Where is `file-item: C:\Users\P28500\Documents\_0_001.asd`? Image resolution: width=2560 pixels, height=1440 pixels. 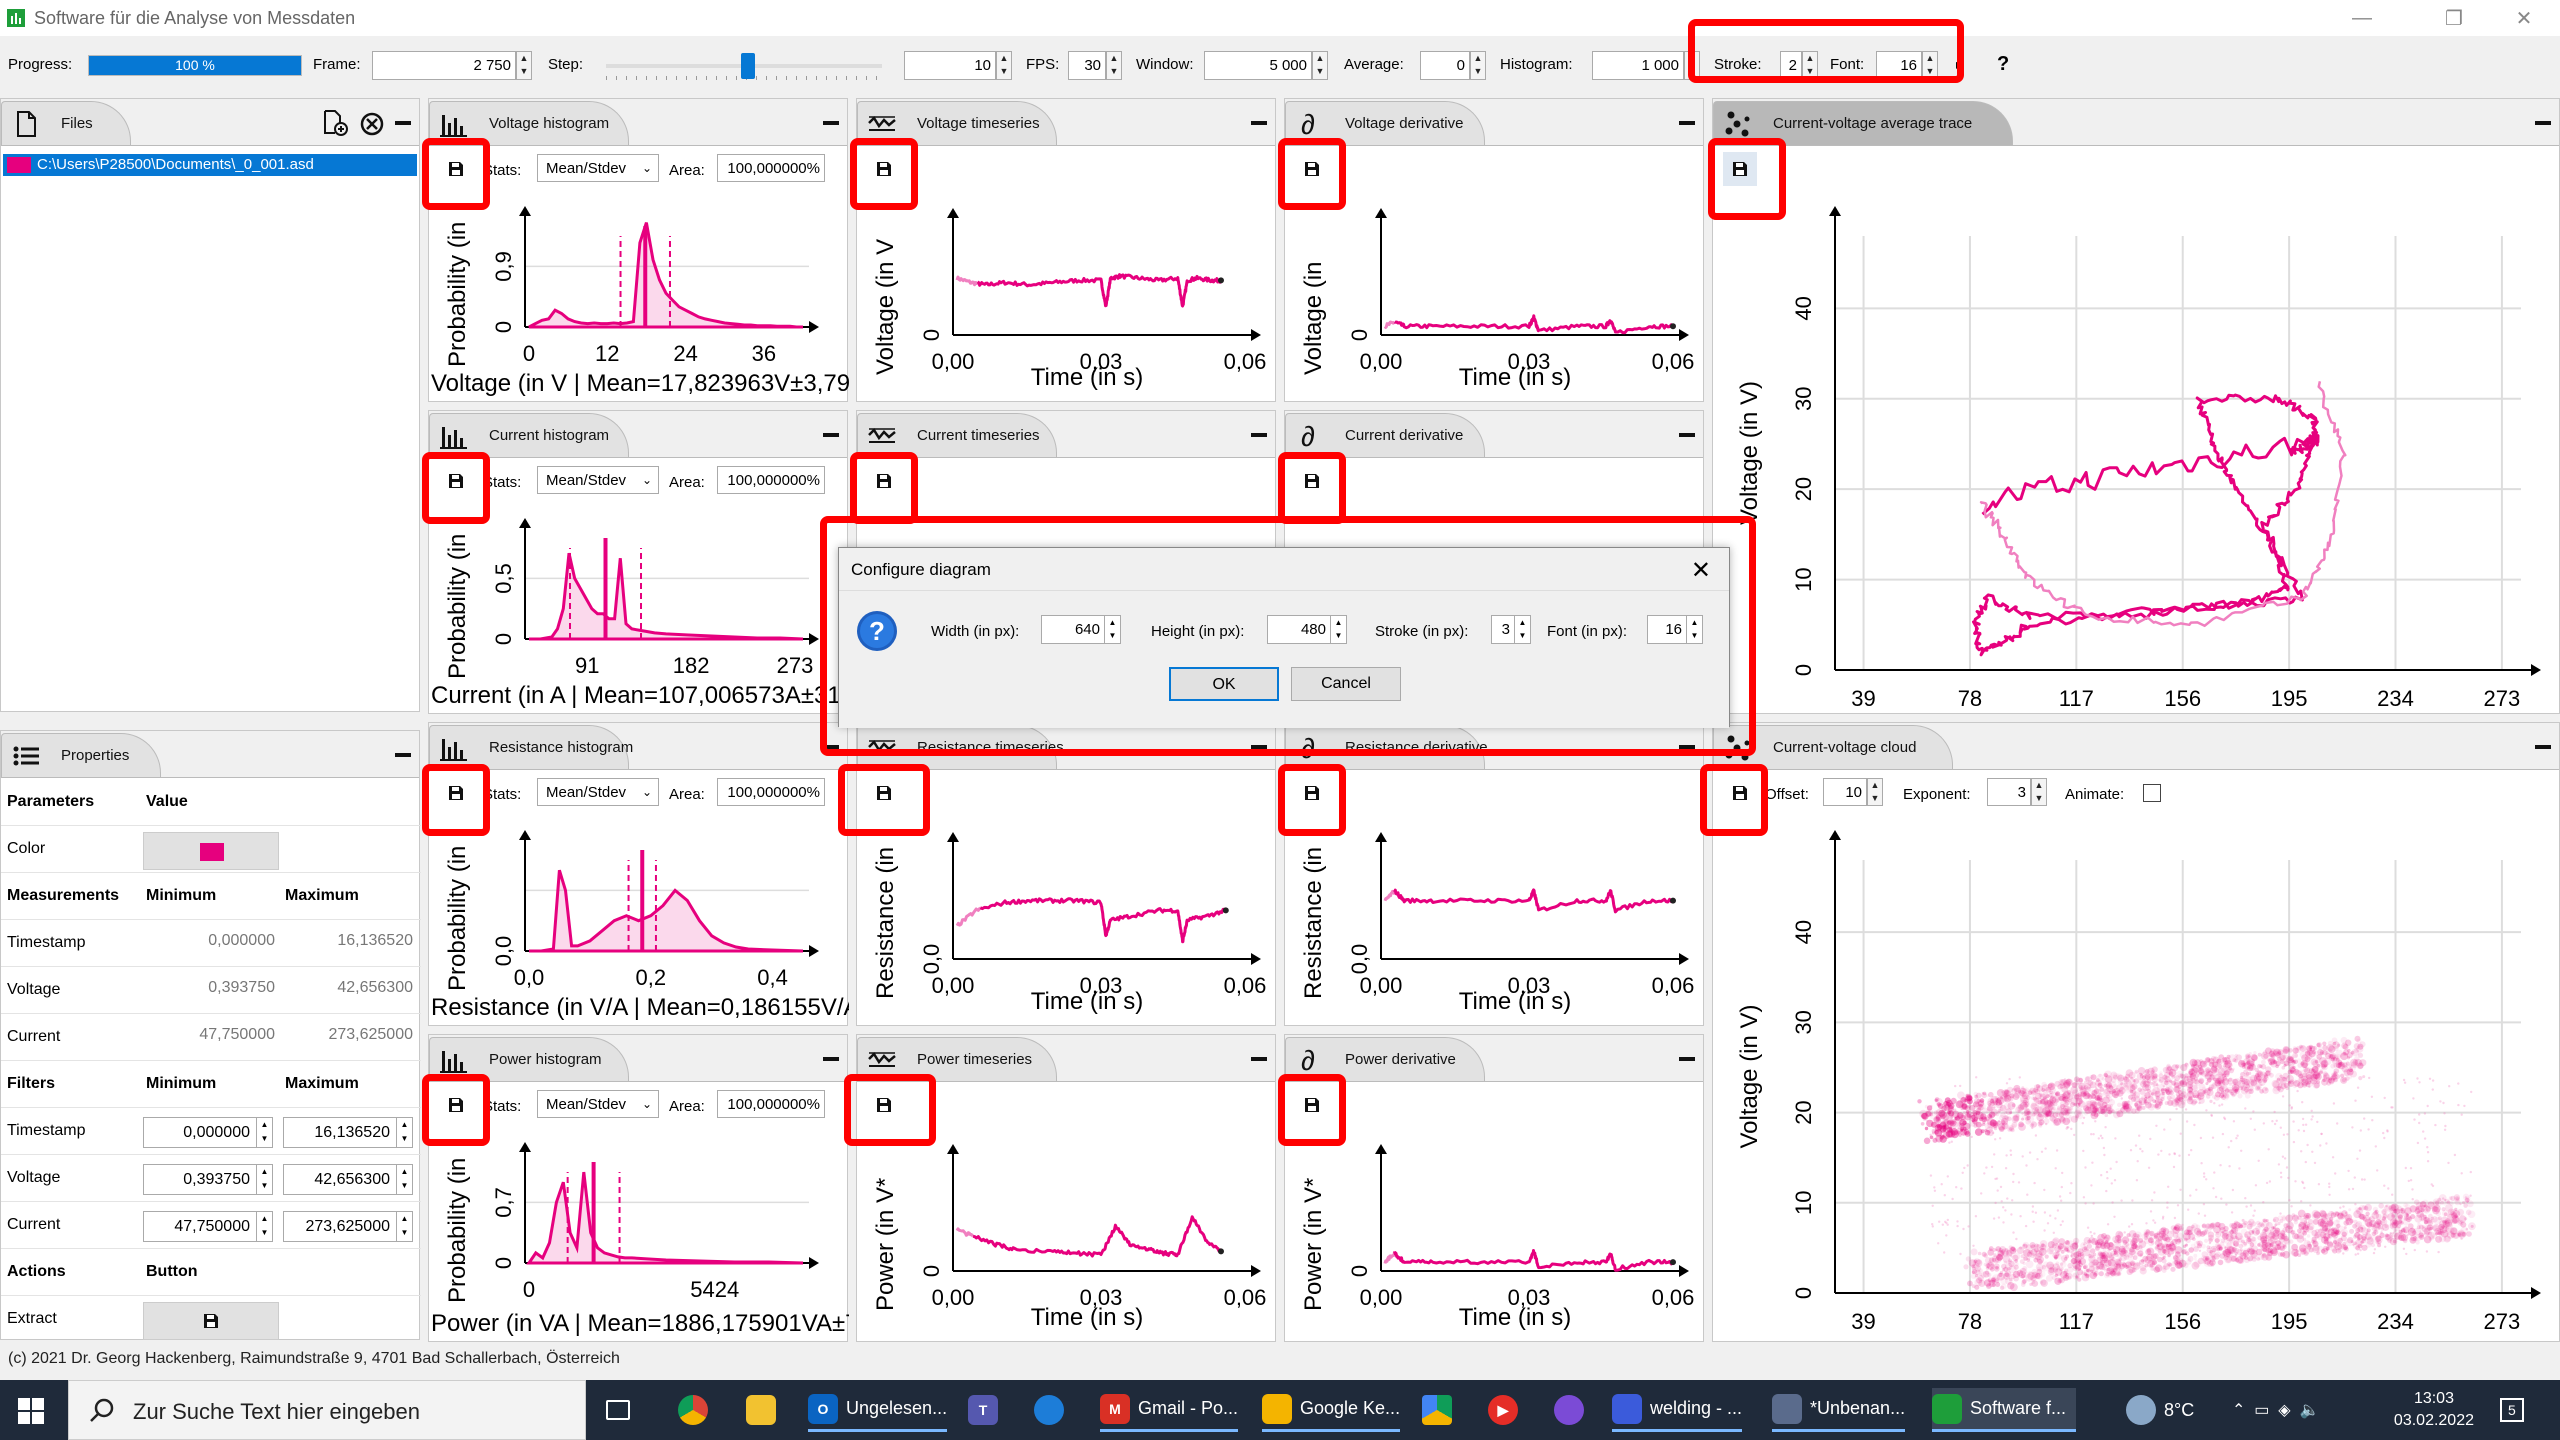 file-item: C:\Users\P28500\Documents\_0_001.asd is located at coordinates (210, 165).